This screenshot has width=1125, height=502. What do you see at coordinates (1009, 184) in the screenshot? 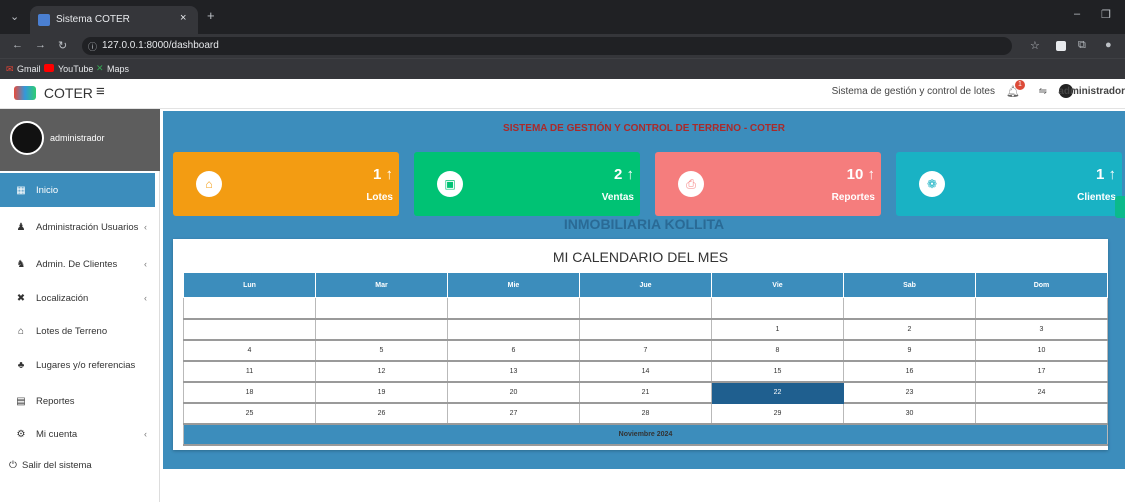
I see `stat-box-clientes: ❁ 1 ↑ Clientes` at bounding box center [1009, 184].